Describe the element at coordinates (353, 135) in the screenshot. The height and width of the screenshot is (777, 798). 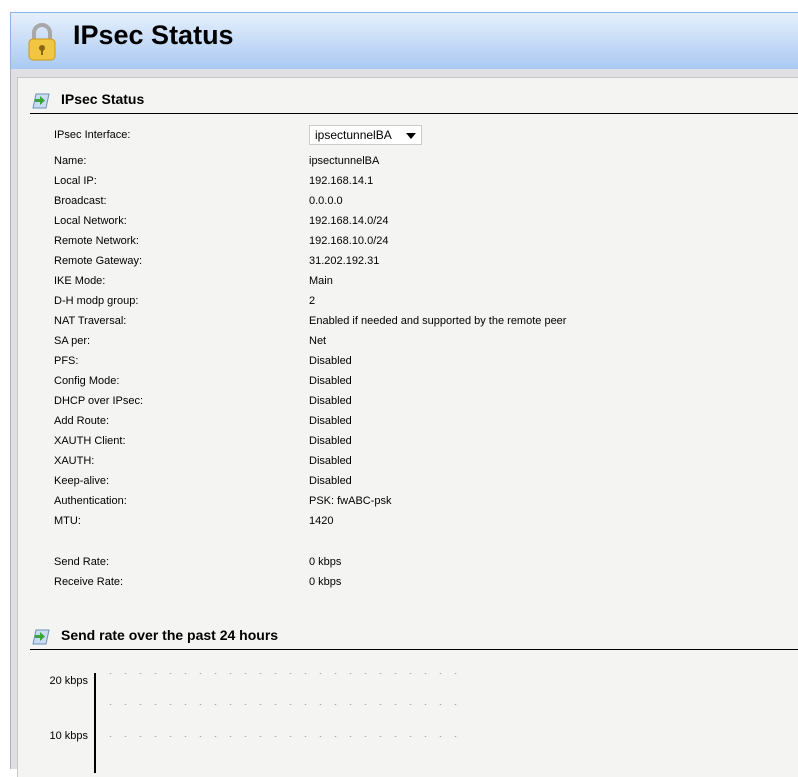
I see `selected-interface: ipsectunnelBA` at that location.